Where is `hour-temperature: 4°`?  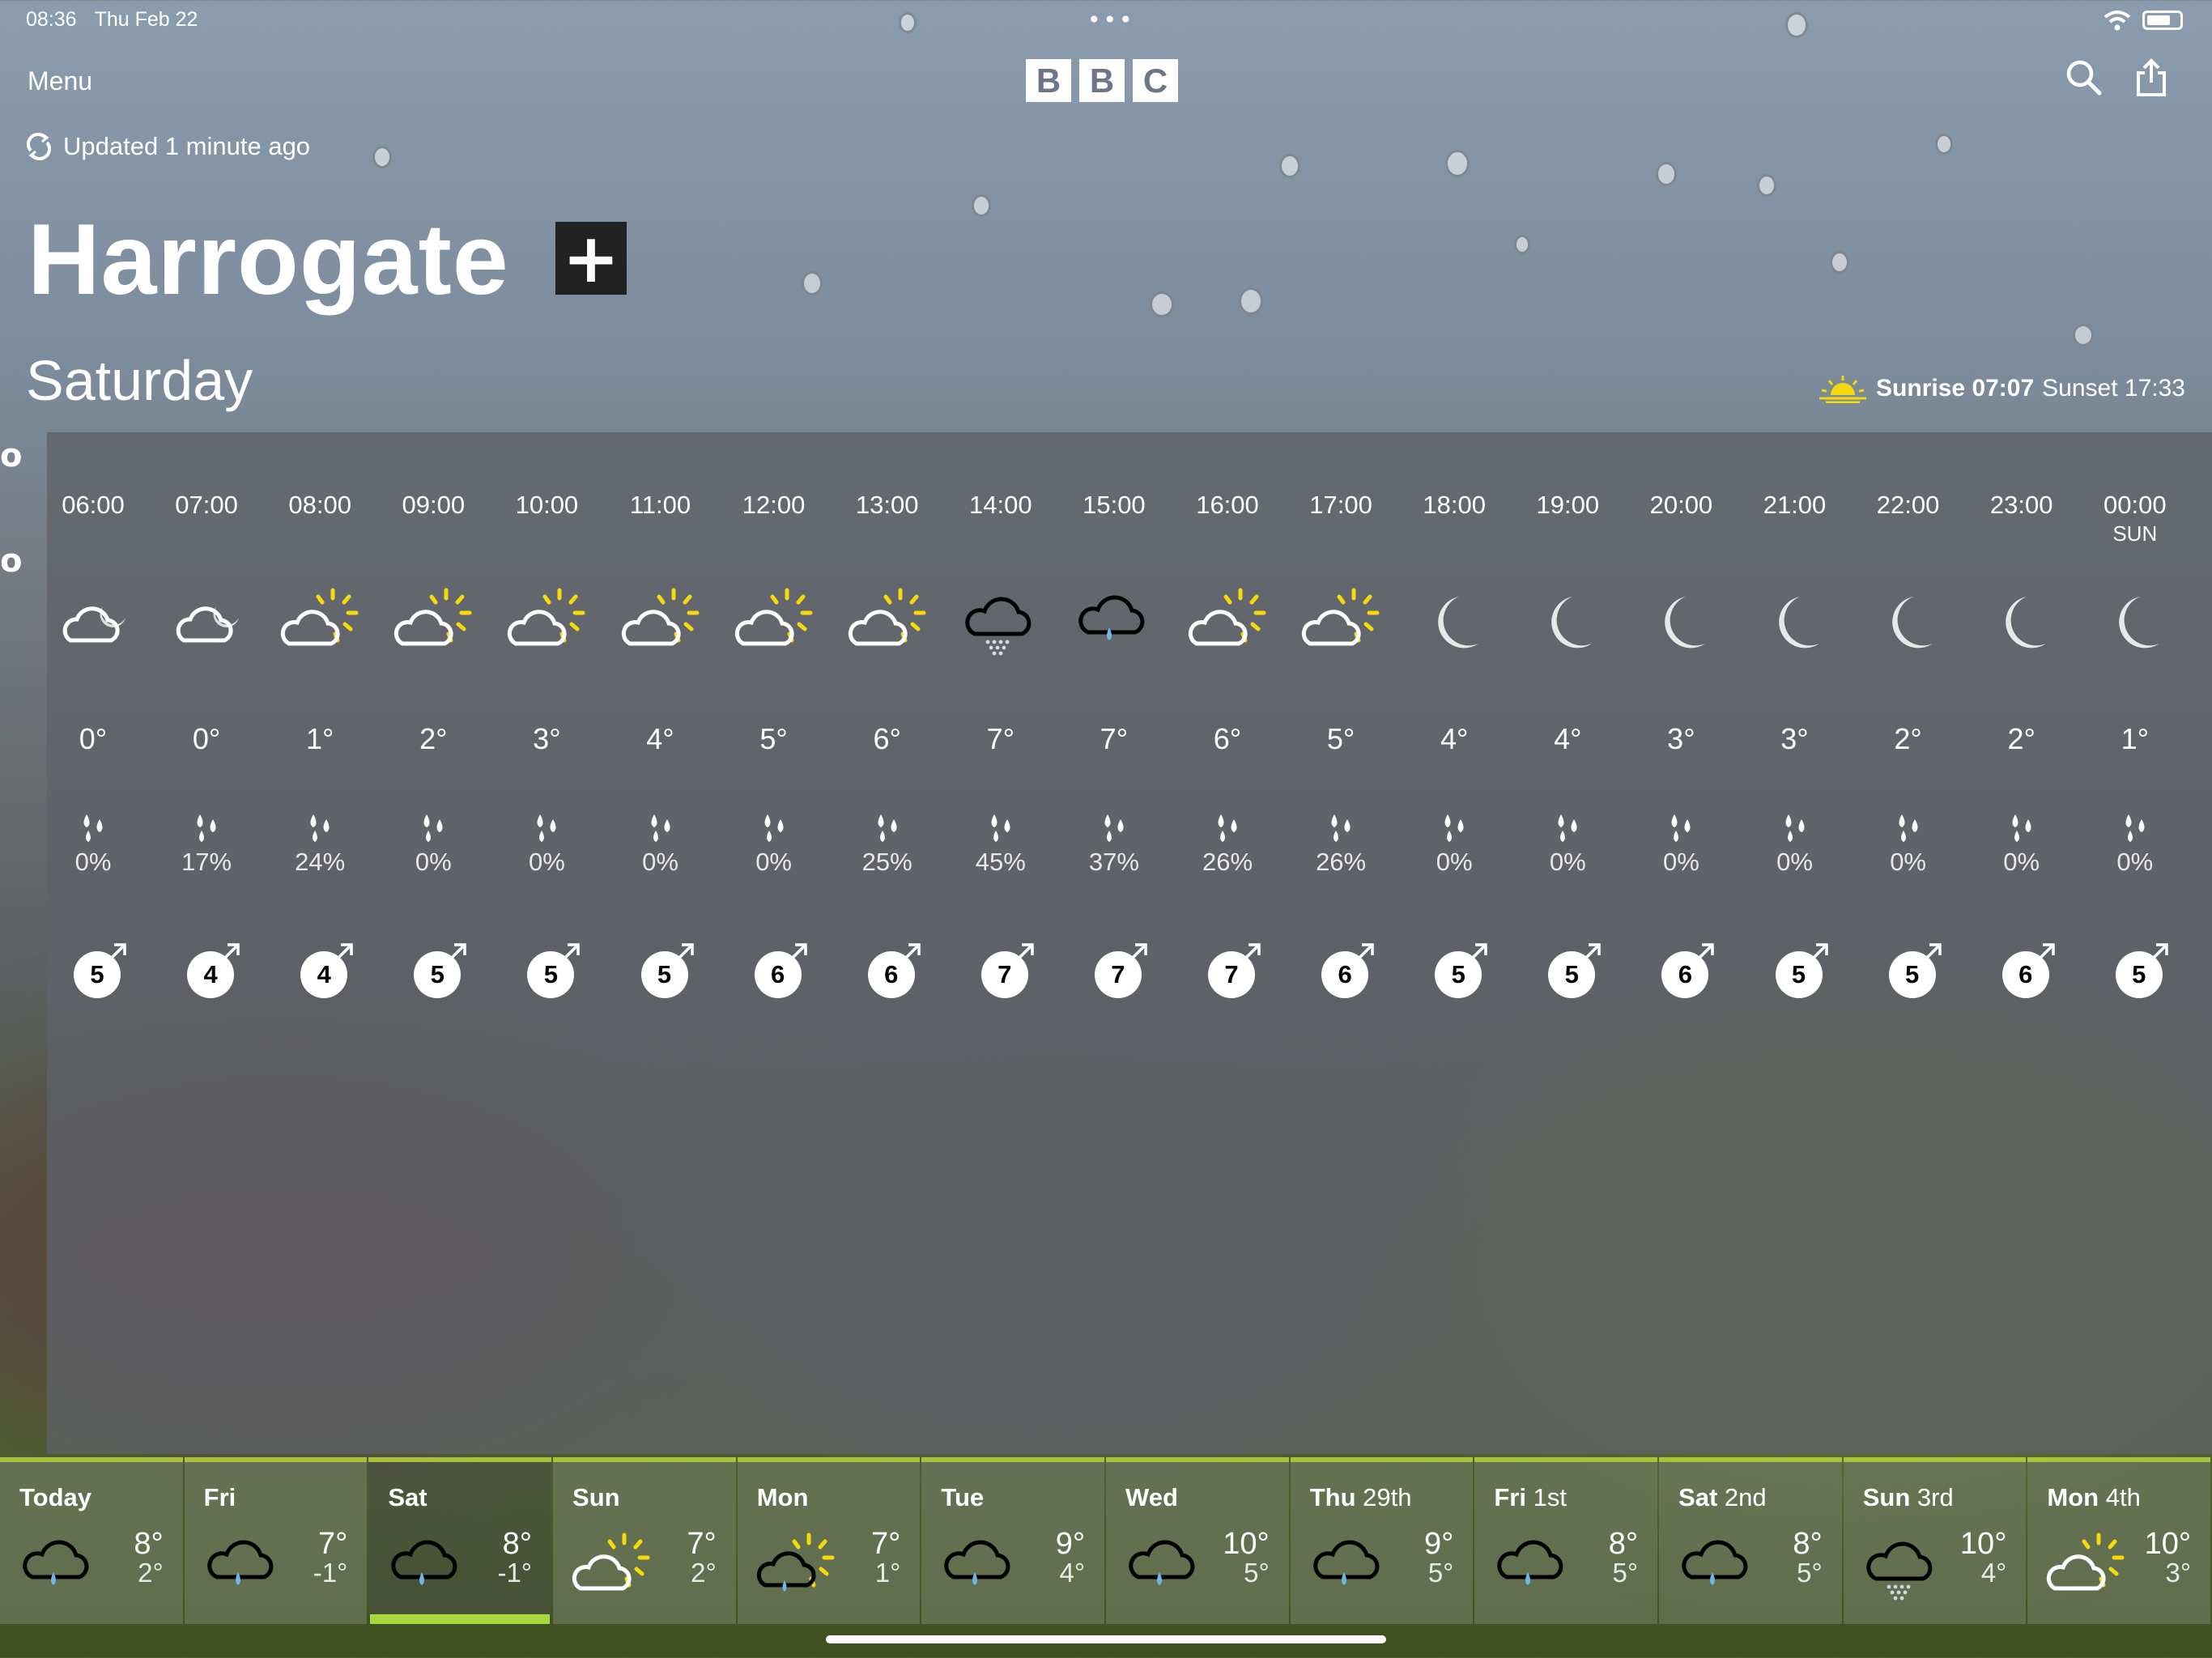
hour-temperature: 4° is located at coordinates (1568, 738).